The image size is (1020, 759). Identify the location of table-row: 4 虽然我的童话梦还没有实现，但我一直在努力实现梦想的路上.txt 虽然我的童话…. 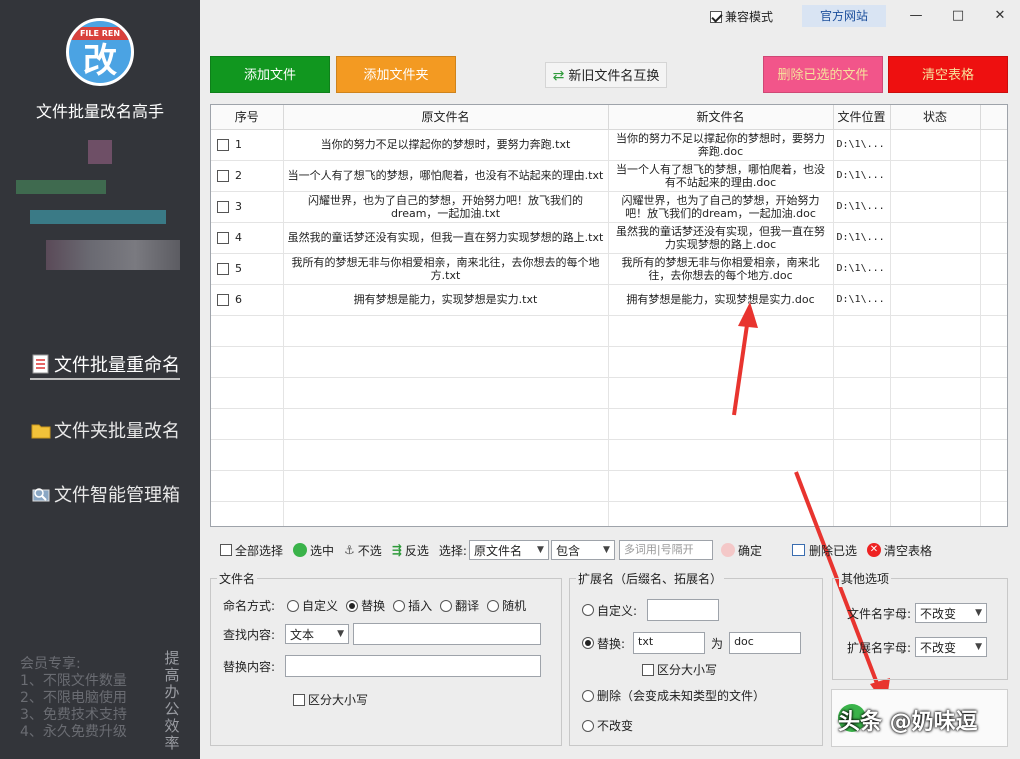
(609, 238).